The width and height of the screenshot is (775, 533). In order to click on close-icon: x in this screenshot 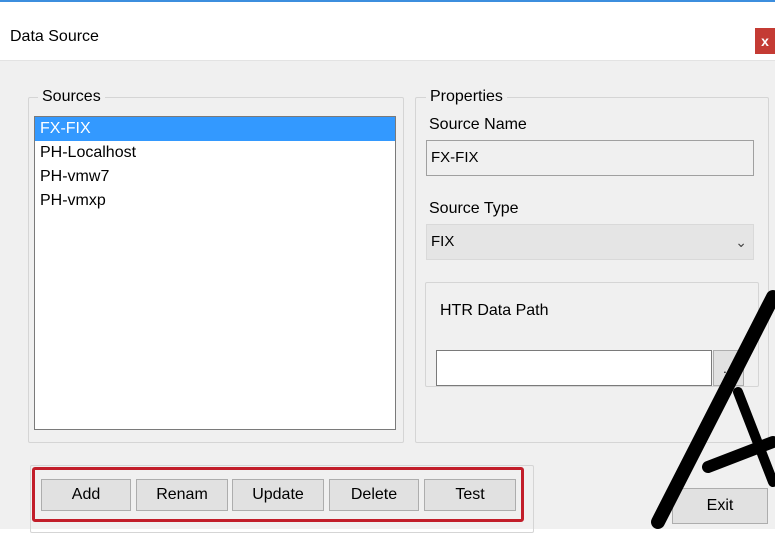, I will do `click(765, 41)`.